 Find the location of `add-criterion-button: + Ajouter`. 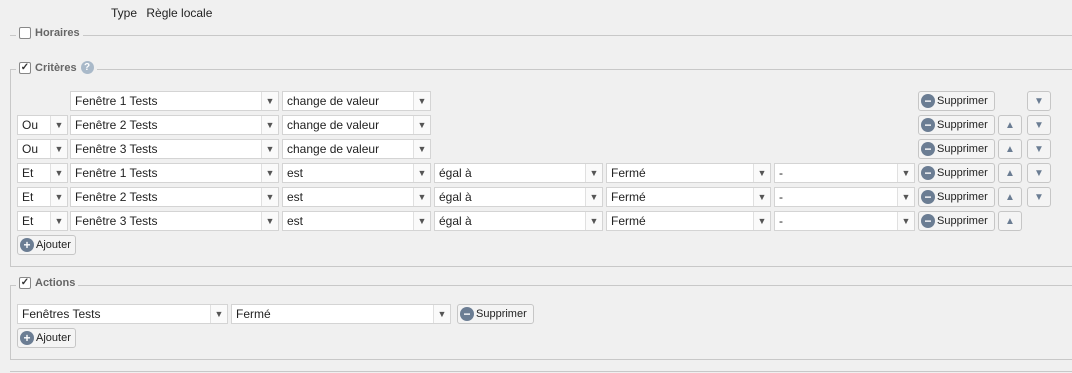

add-criterion-button: + Ajouter is located at coordinates (46, 245).